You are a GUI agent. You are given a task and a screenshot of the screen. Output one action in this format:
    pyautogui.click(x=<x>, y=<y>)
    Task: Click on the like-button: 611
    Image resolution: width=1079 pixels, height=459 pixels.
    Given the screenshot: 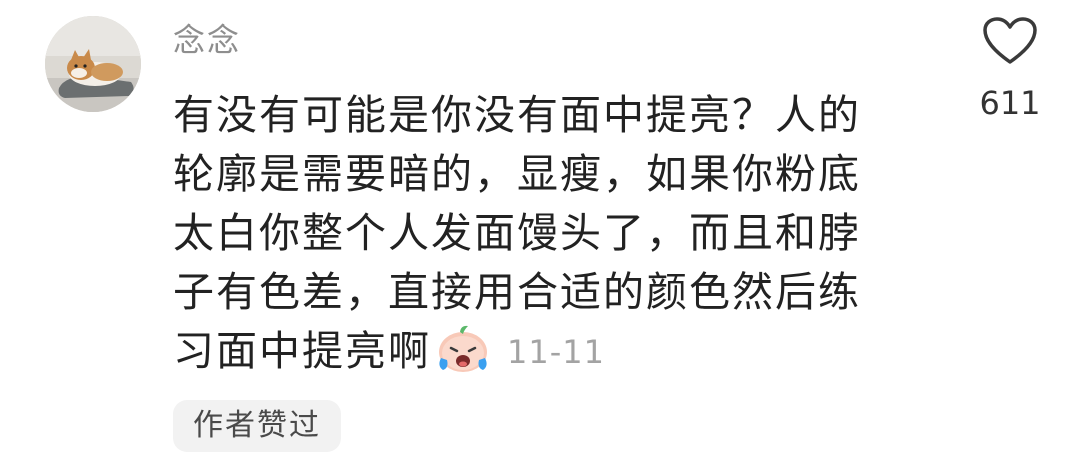 What is the action you would take?
    pyautogui.click(x=1010, y=69)
    